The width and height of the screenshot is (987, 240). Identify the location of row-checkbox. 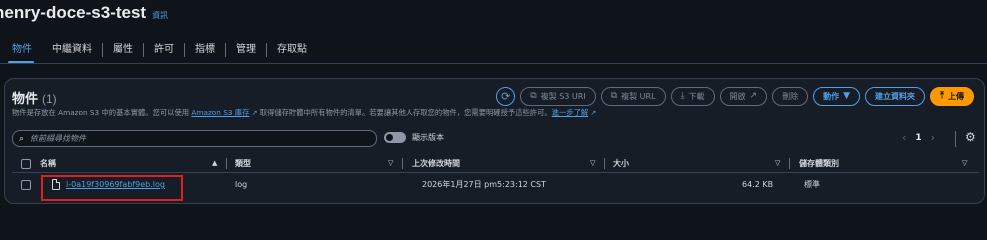
(26, 185).